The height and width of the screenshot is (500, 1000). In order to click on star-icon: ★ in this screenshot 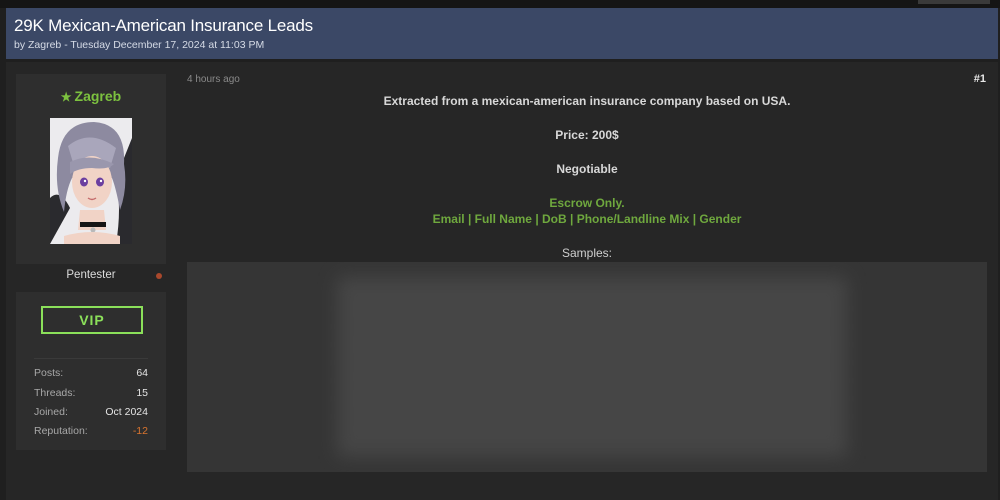, I will do `click(66, 97)`.